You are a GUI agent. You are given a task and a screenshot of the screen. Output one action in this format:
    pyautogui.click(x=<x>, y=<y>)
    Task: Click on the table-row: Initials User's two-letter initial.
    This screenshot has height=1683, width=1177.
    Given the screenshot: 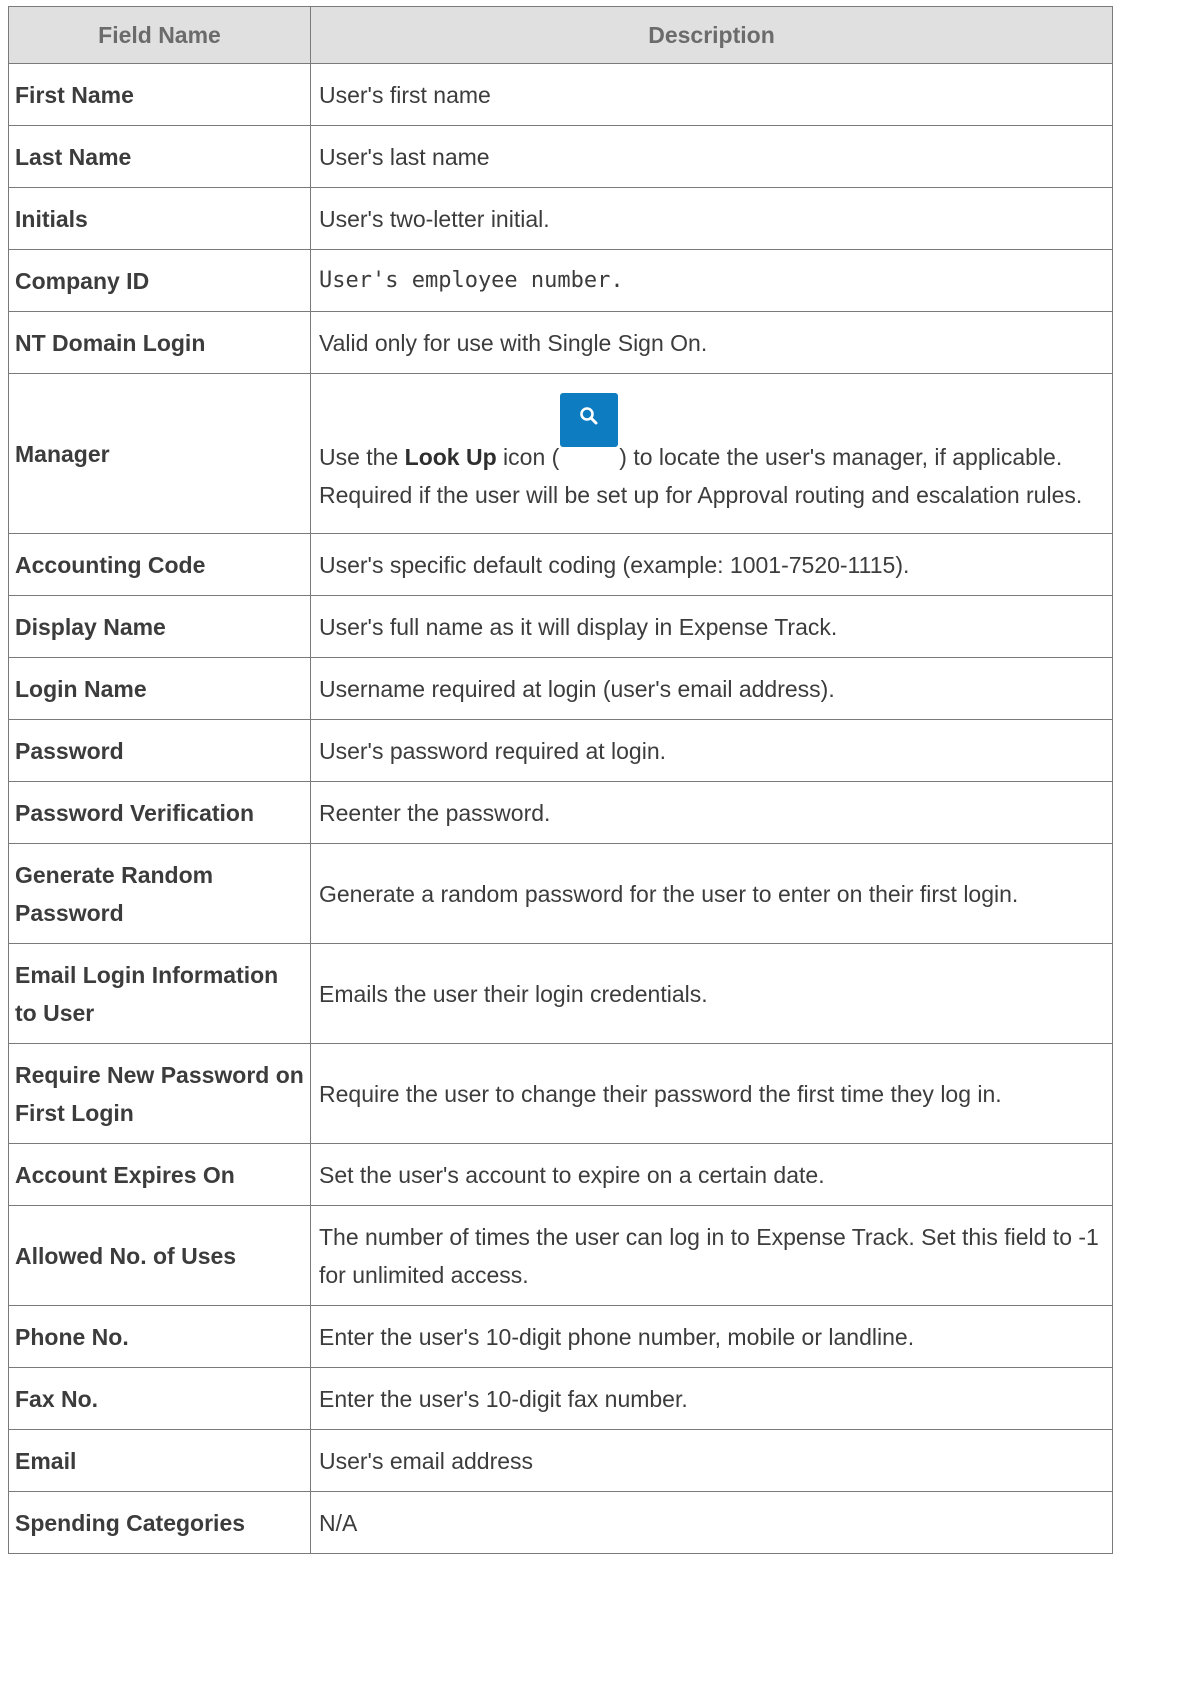 What is the action you would take?
    pyautogui.click(x=560, y=218)
    